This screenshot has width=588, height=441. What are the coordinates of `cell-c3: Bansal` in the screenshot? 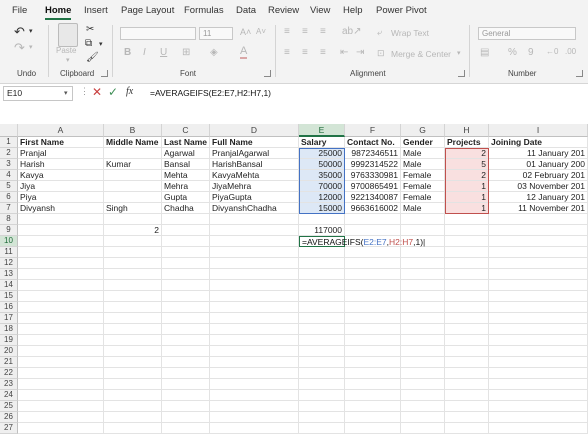 It's located at (186, 164).